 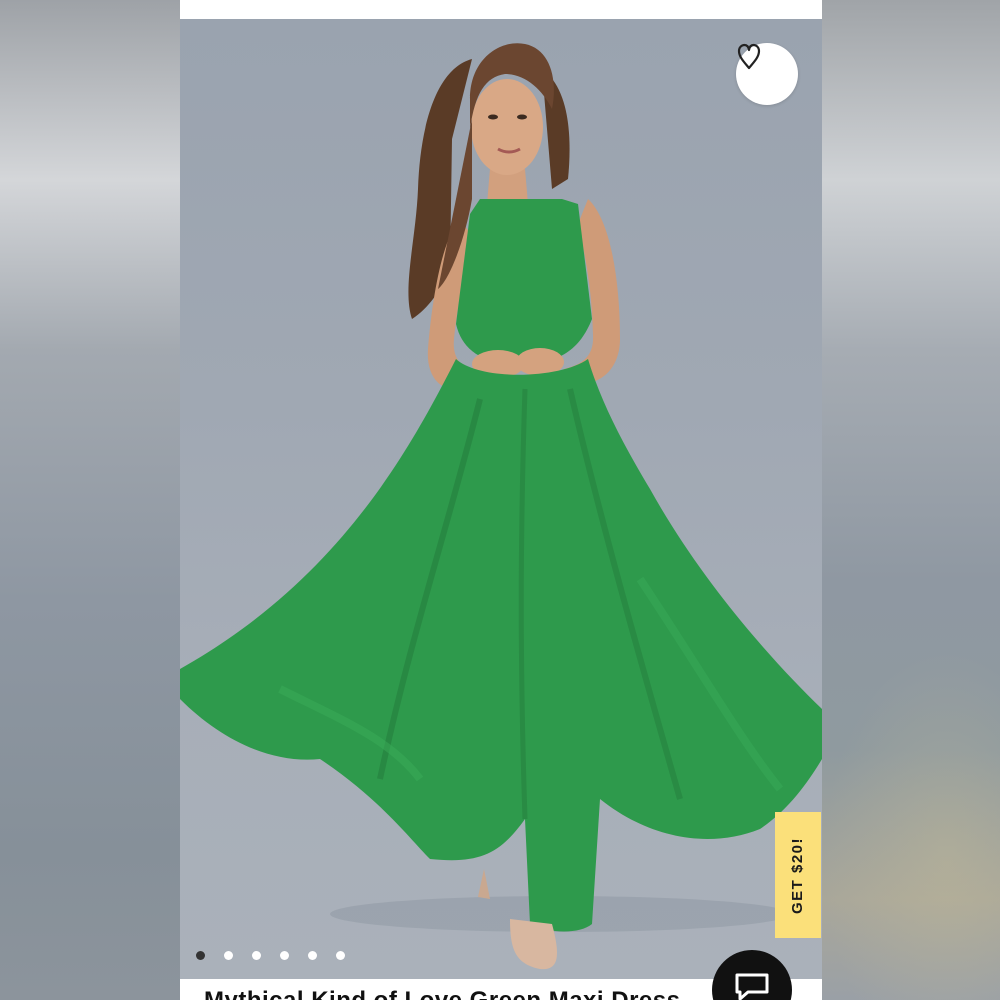 I want to click on favorite-button, so click(x=767, y=74).